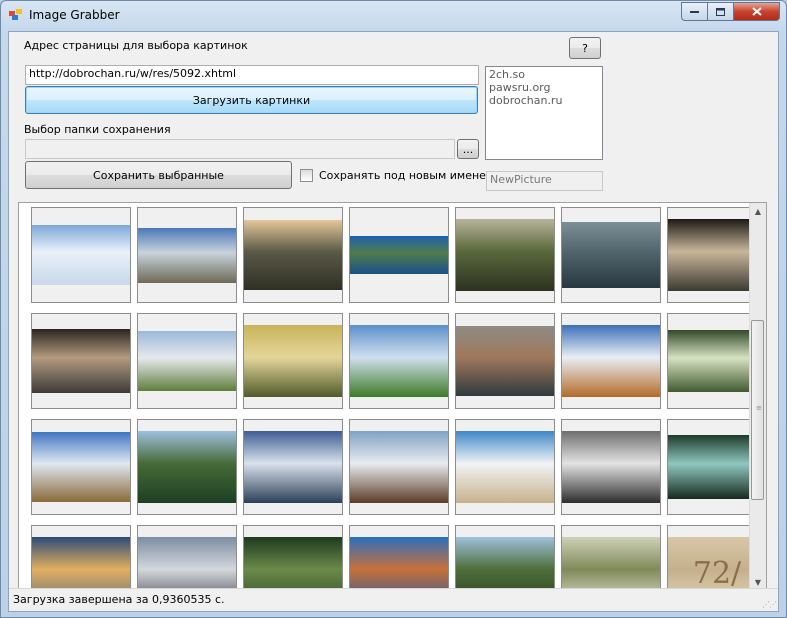  What do you see at coordinates (769, 604) in the screenshot?
I see `size-grip-icon: ⋰⋰` at bounding box center [769, 604].